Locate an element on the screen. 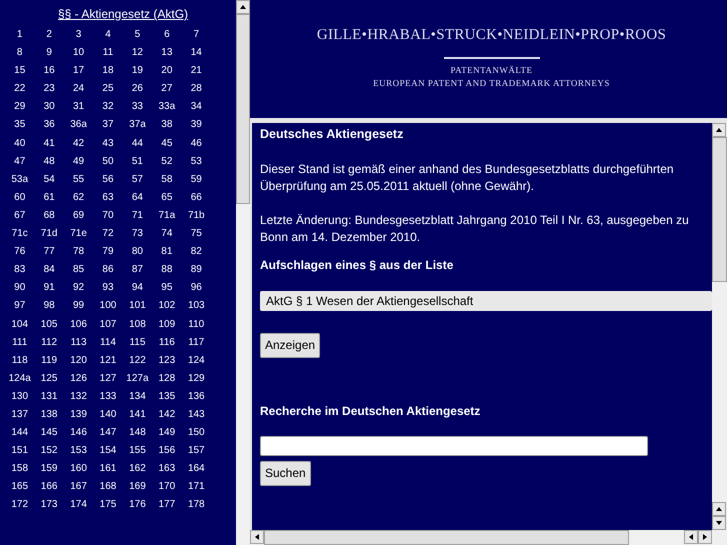 The height and width of the screenshot is (545, 727). section-link: 104 is located at coordinates (19, 325).